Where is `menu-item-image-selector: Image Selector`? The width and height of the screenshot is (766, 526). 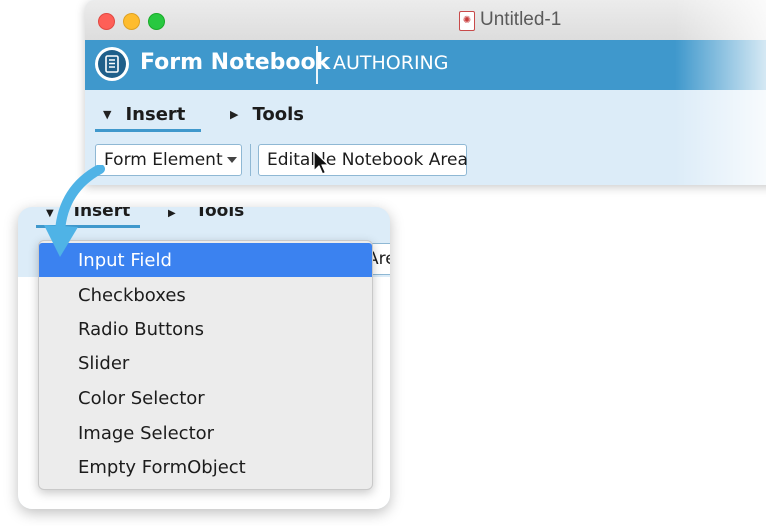 menu-item-image-selector: Image Selector is located at coordinates (205, 433).